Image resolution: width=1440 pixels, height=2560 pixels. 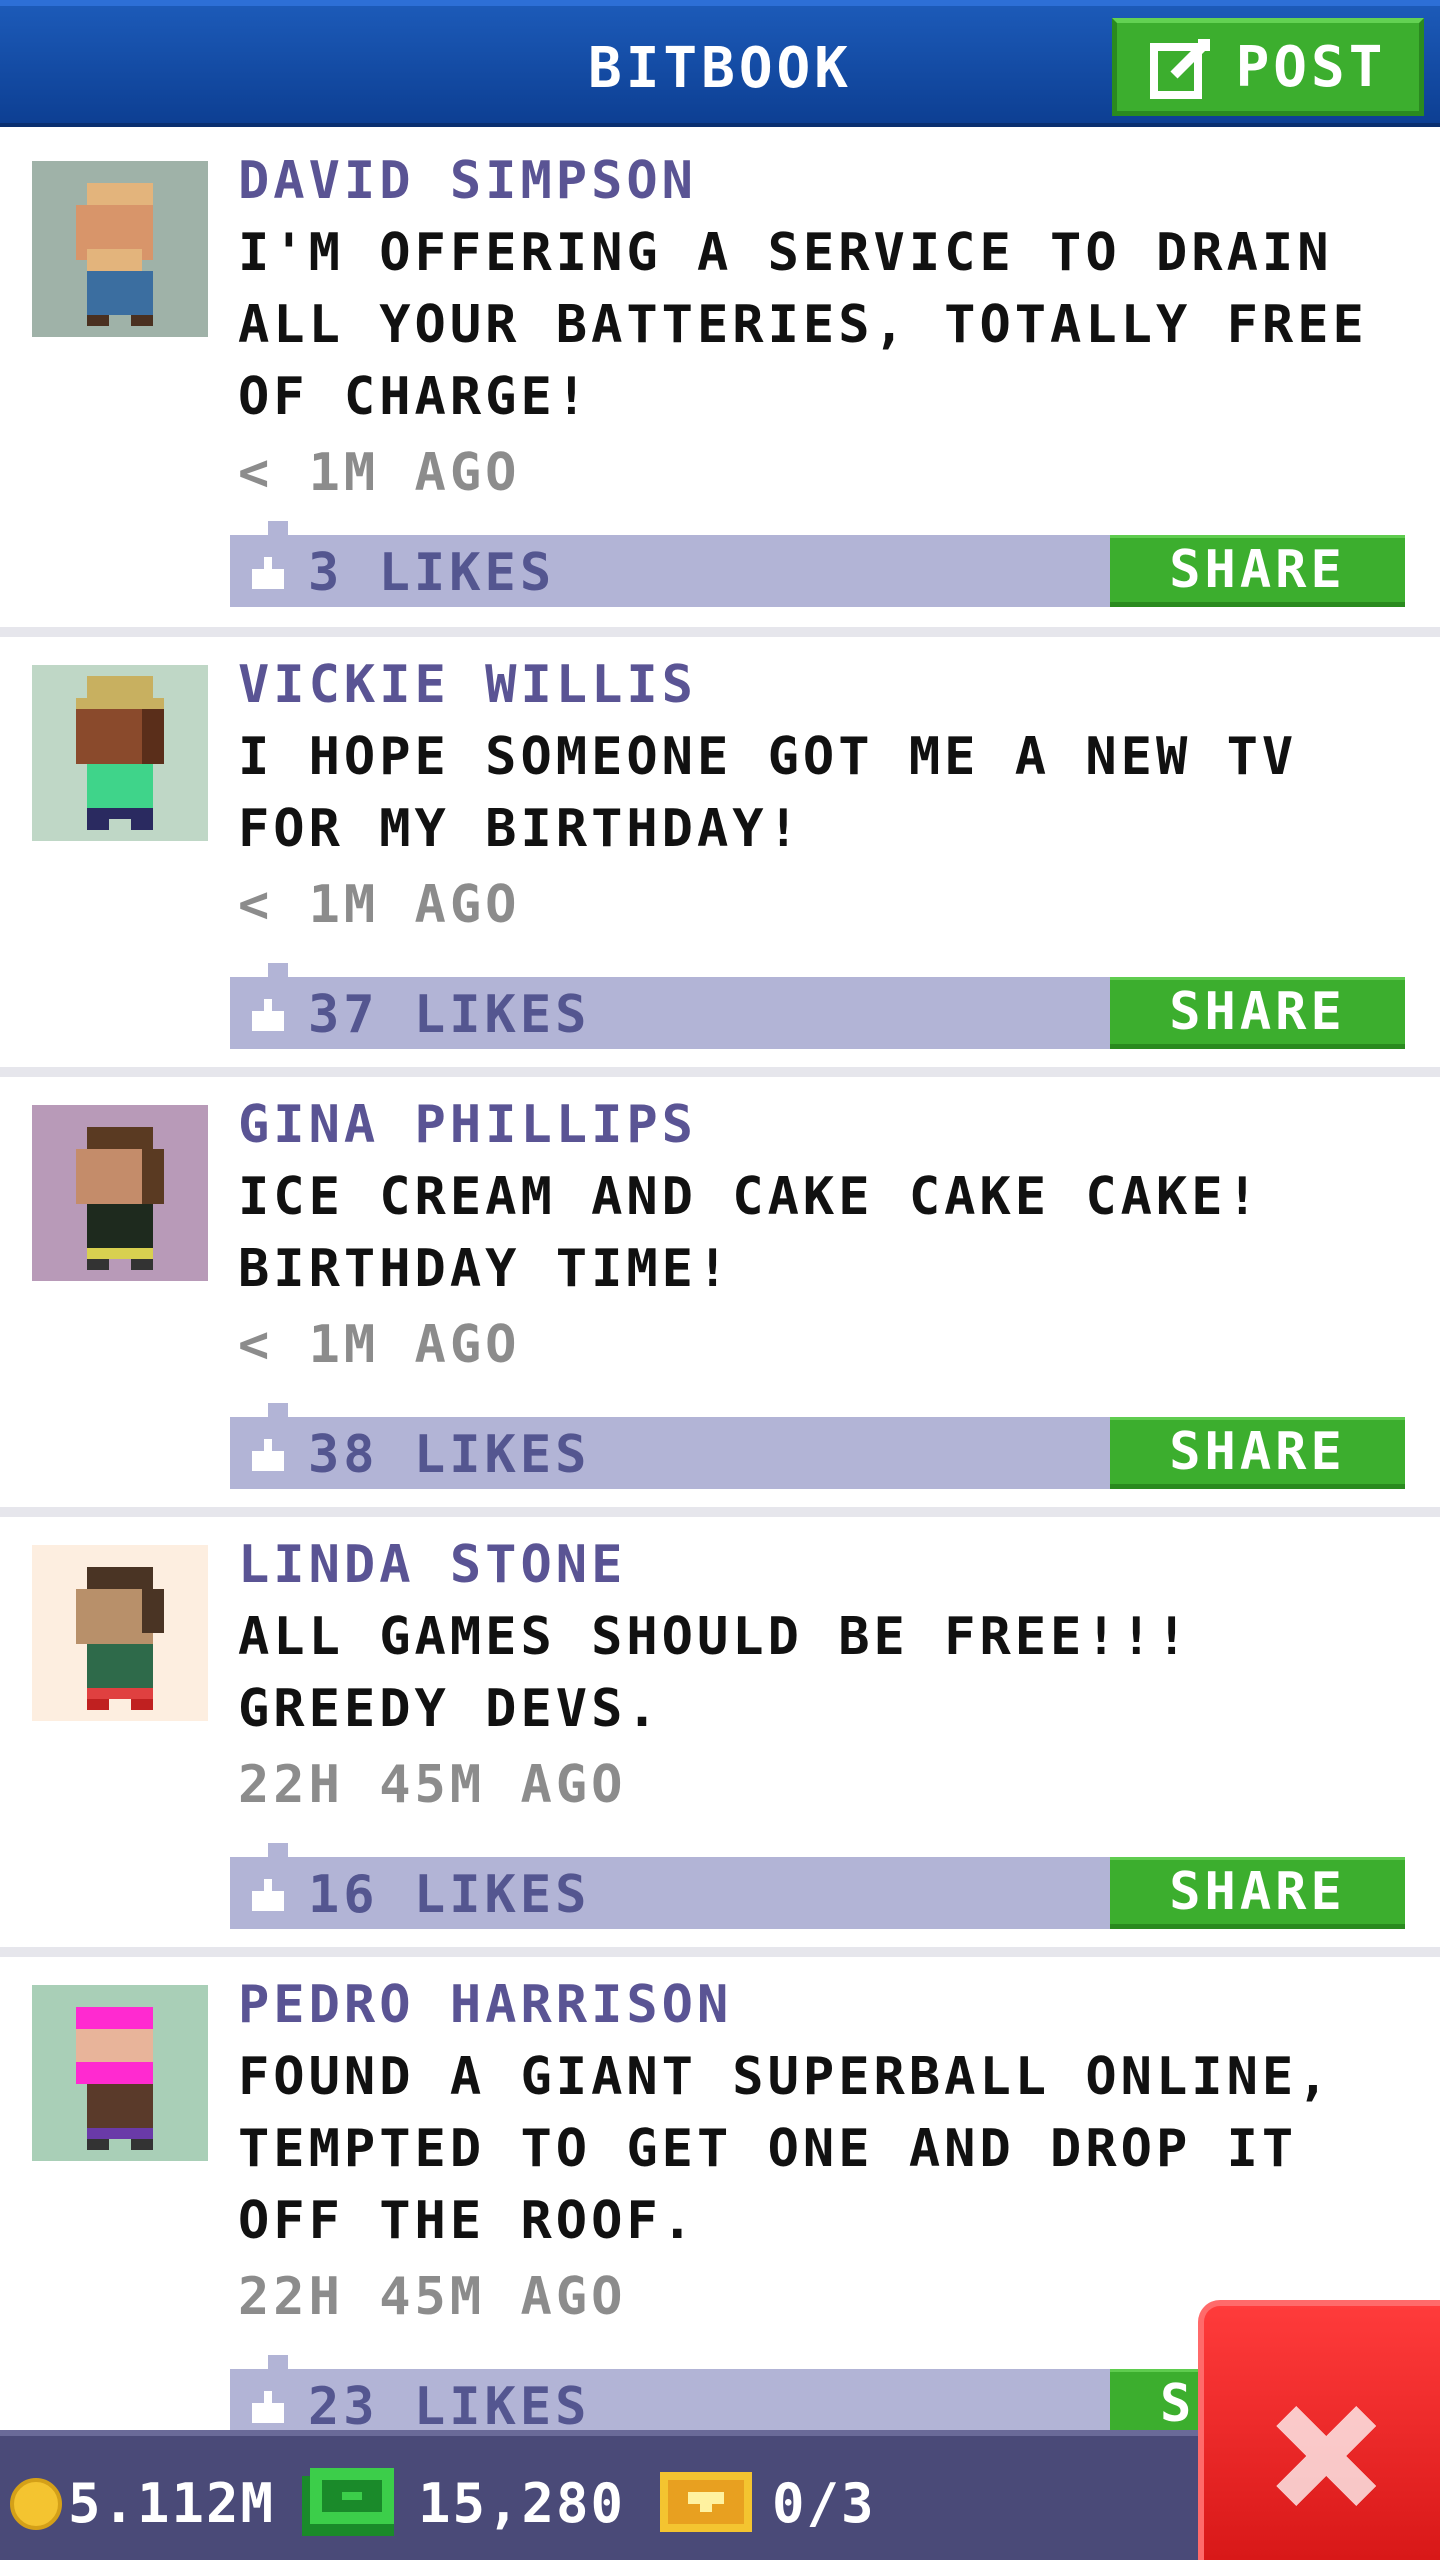 What do you see at coordinates (1326, 2456) in the screenshot?
I see `close-icon` at bounding box center [1326, 2456].